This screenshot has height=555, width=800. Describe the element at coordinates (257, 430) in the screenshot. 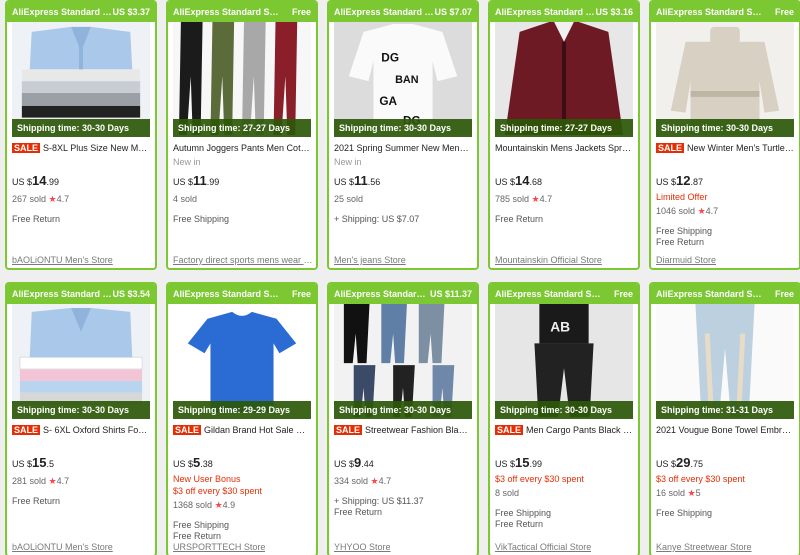

I see `product-title-text: Gildan Brand Hot Sale Men T-Shirt` at that location.